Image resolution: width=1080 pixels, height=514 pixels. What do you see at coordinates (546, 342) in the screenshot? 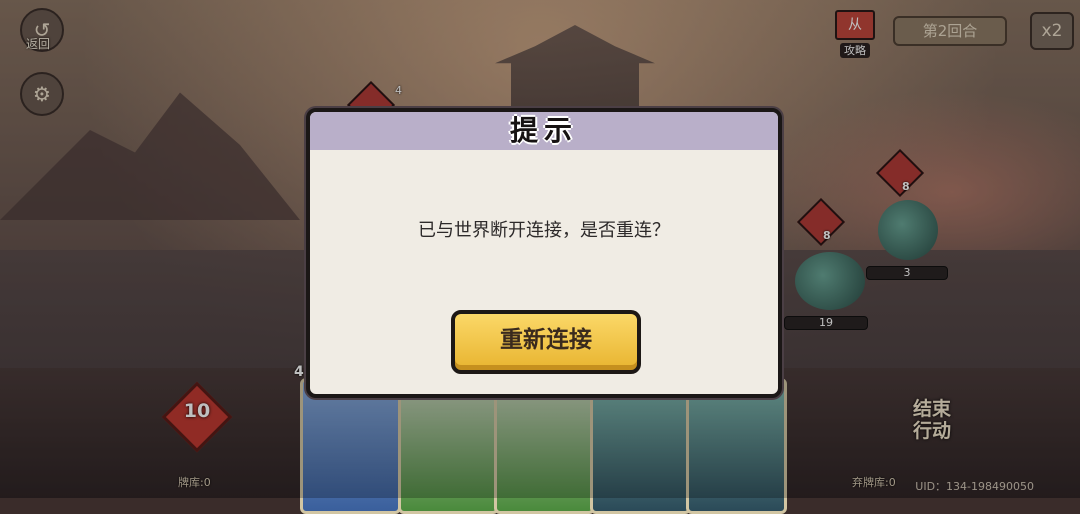
I see `reconnect-button: 重新连接` at bounding box center [546, 342].